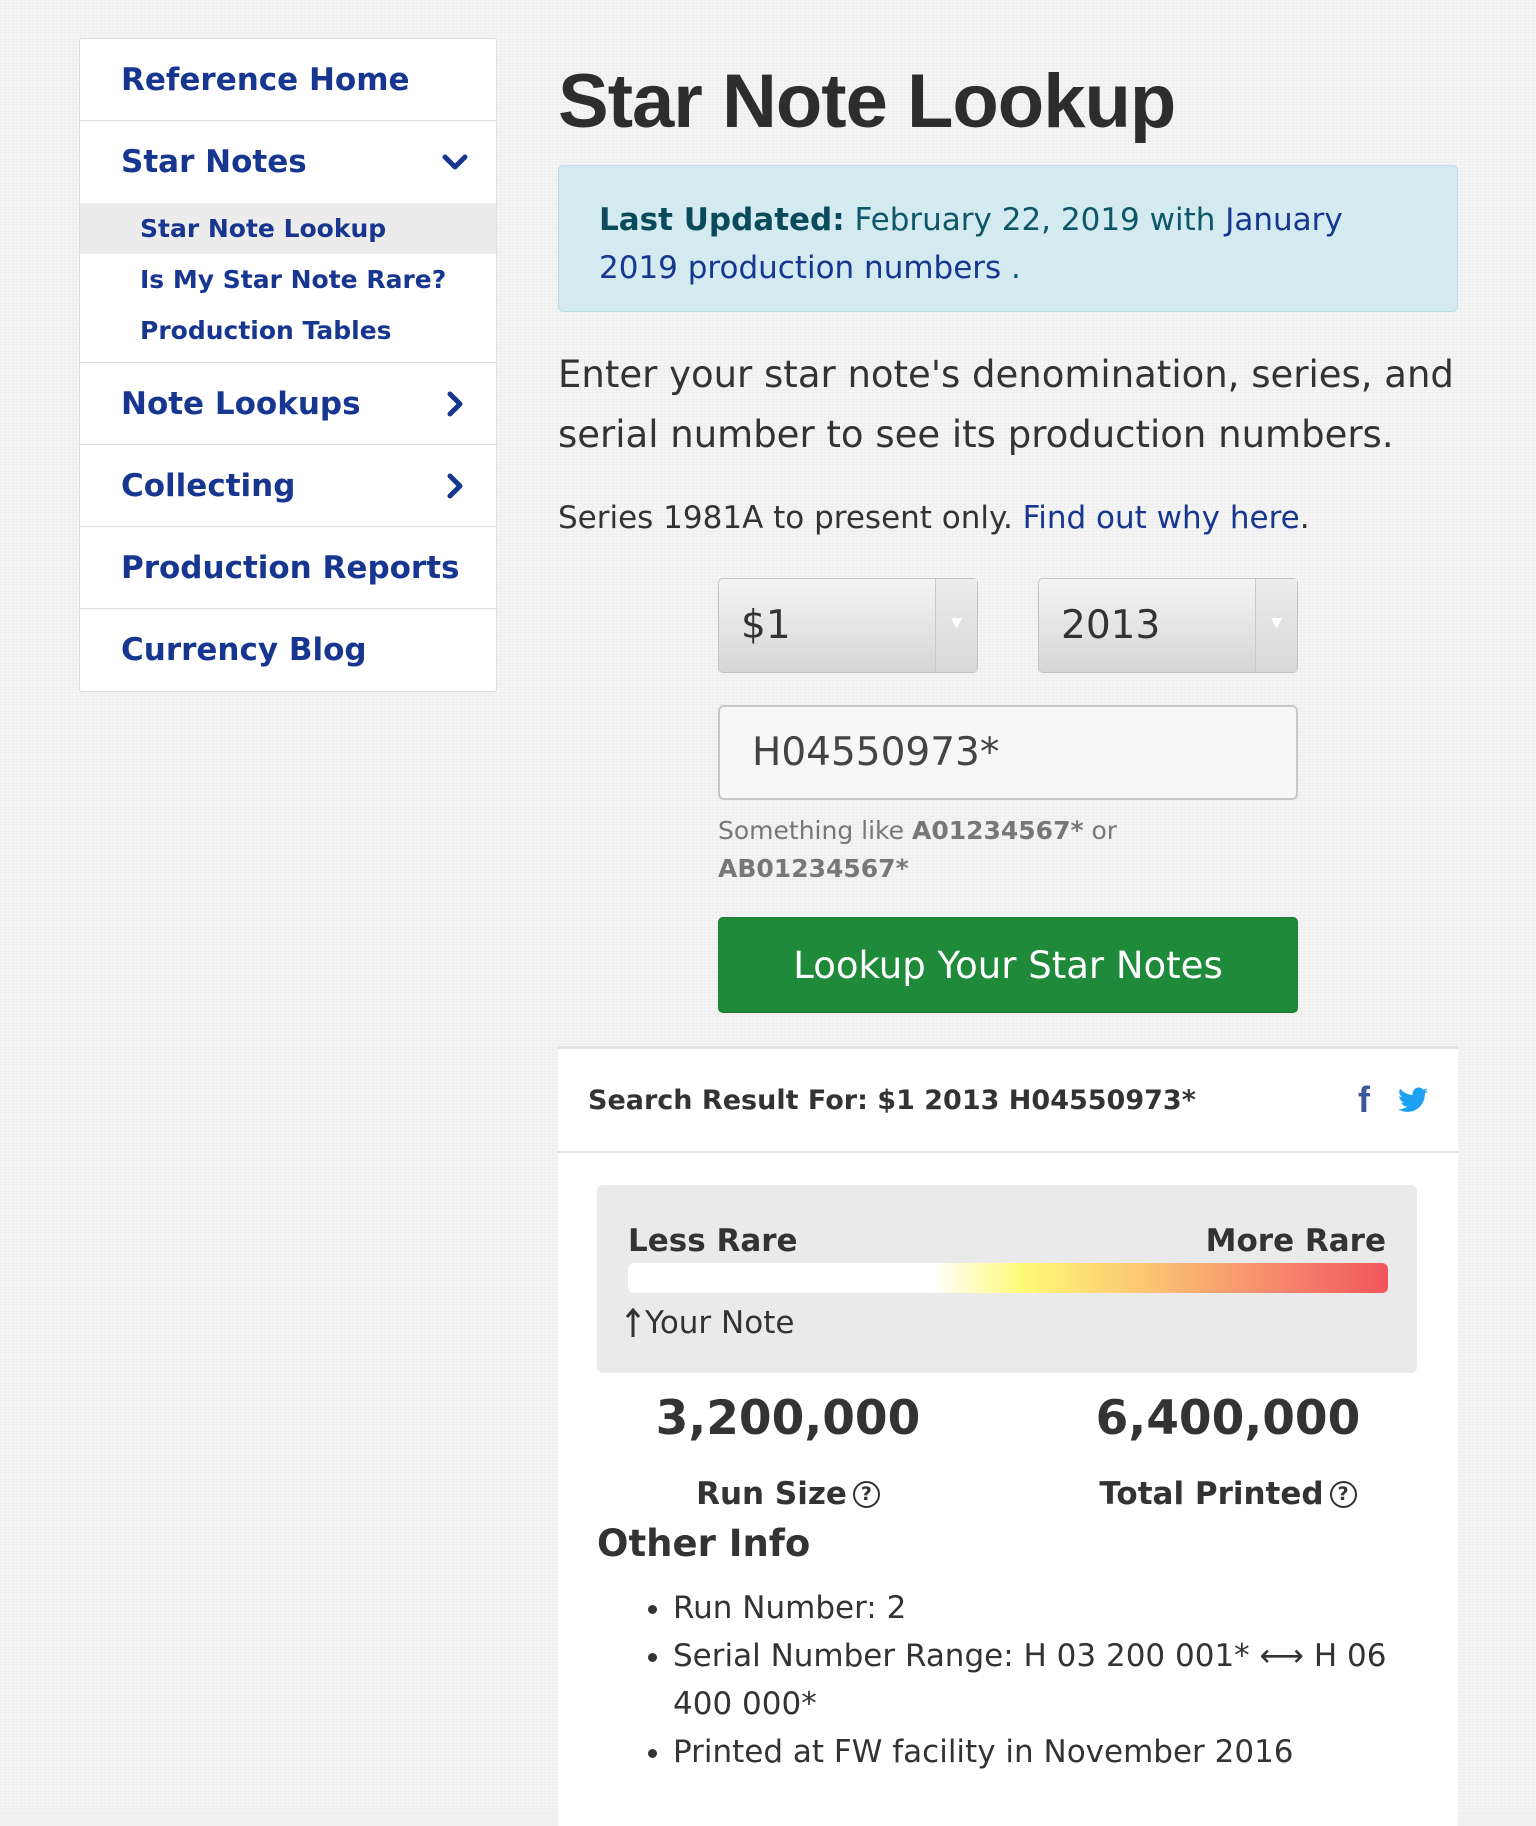  I want to click on other-info-title: Other Info, so click(704, 1543).